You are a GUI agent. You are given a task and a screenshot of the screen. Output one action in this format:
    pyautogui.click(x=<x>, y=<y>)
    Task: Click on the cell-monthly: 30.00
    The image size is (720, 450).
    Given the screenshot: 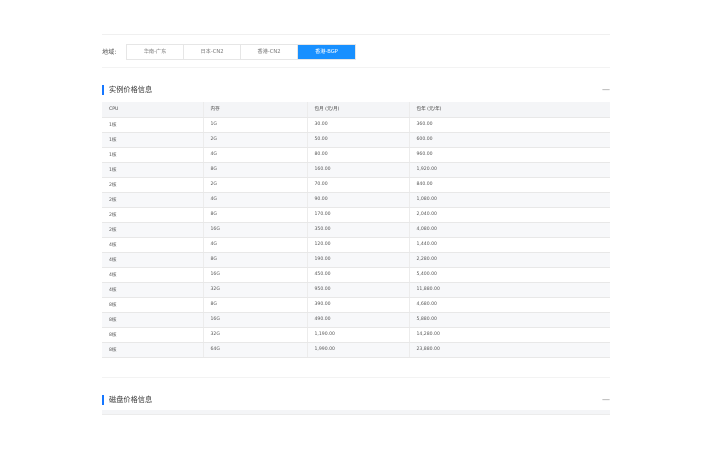 What is the action you would take?
    pyautogui.click(x=357, y=125)
    